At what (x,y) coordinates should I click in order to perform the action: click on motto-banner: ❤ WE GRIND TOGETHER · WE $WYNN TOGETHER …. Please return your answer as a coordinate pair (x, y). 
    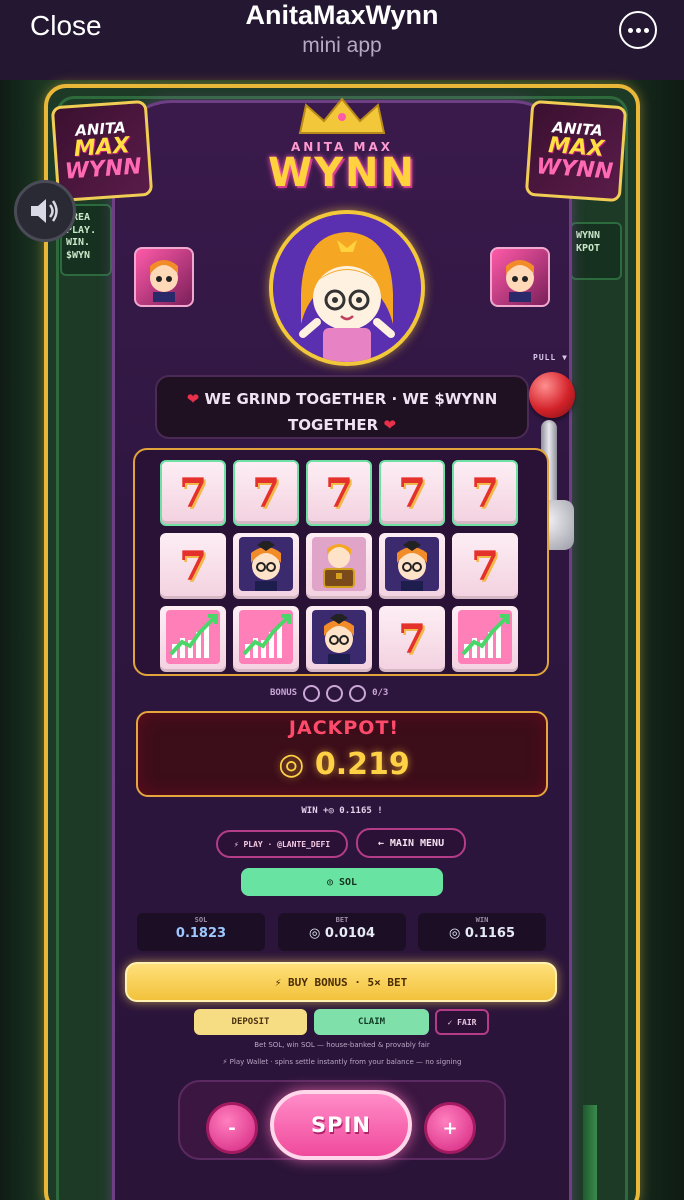
    Looking at the image, I should click on (342, 407).